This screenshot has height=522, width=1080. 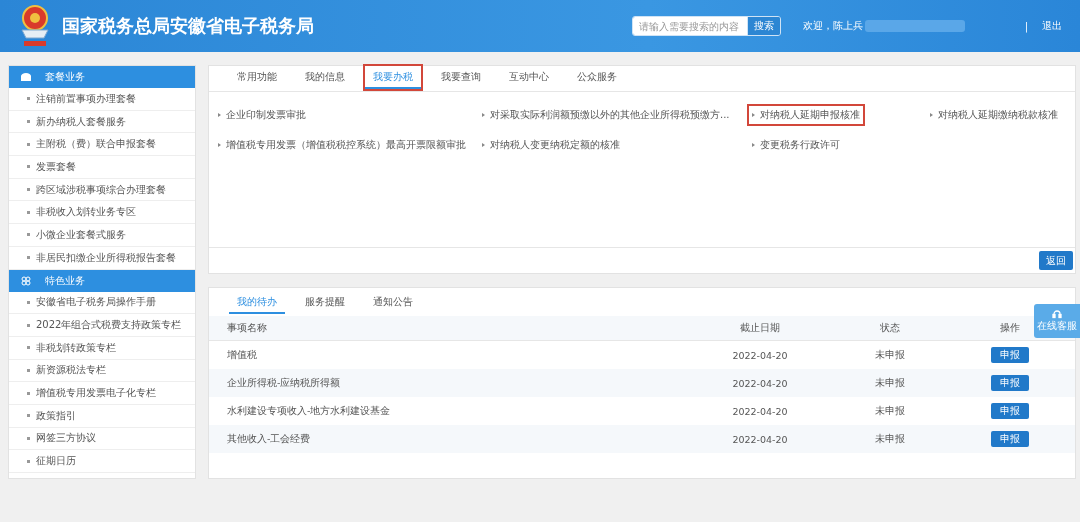 What do you see at coordinates (706, 26) in the screenshot?
I see `search-field: 请输入需要搜索的内容 搜索` at bounding box center [706, 26].